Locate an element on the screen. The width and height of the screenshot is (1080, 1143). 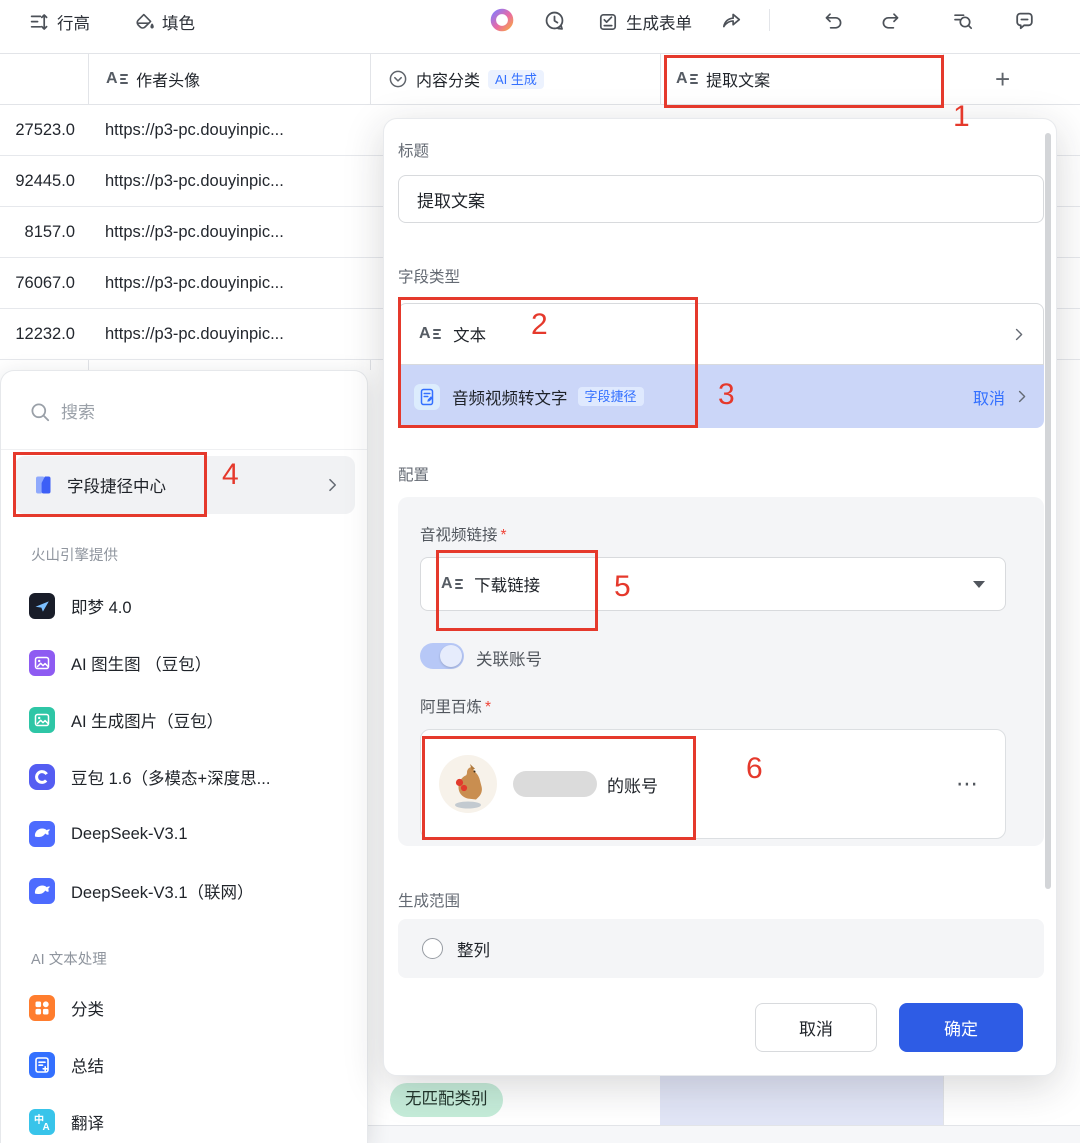
range-radio is located at coordinates (432, 948).